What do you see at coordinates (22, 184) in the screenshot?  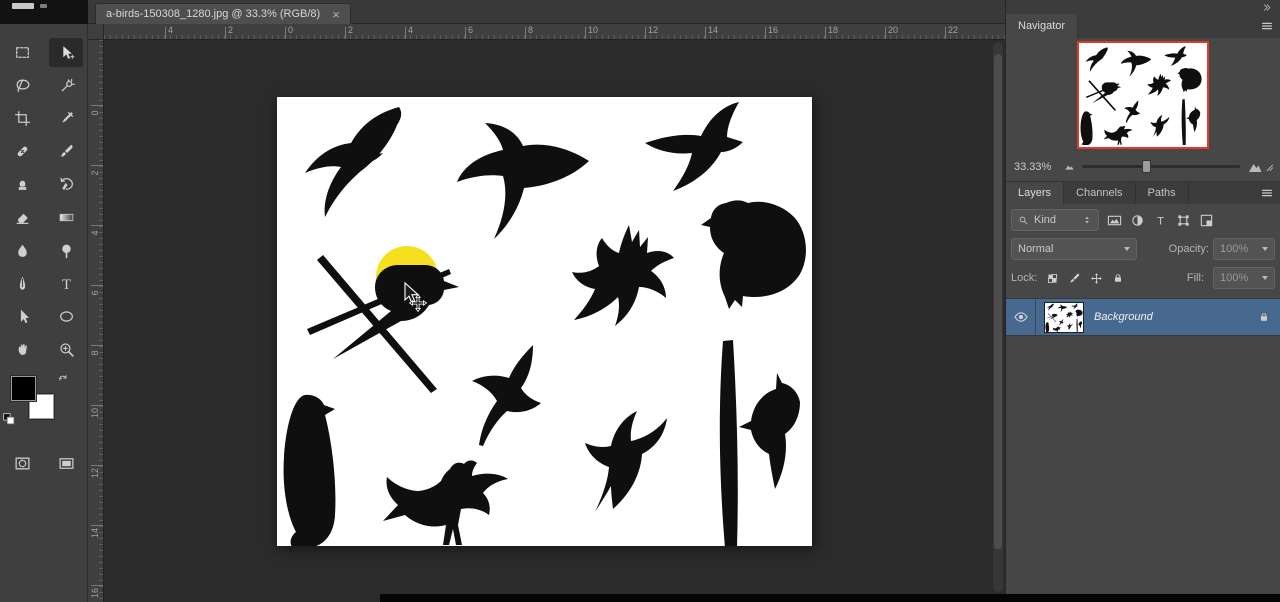 I see `tool-clone-stamp` at bounding box center [22, 184].